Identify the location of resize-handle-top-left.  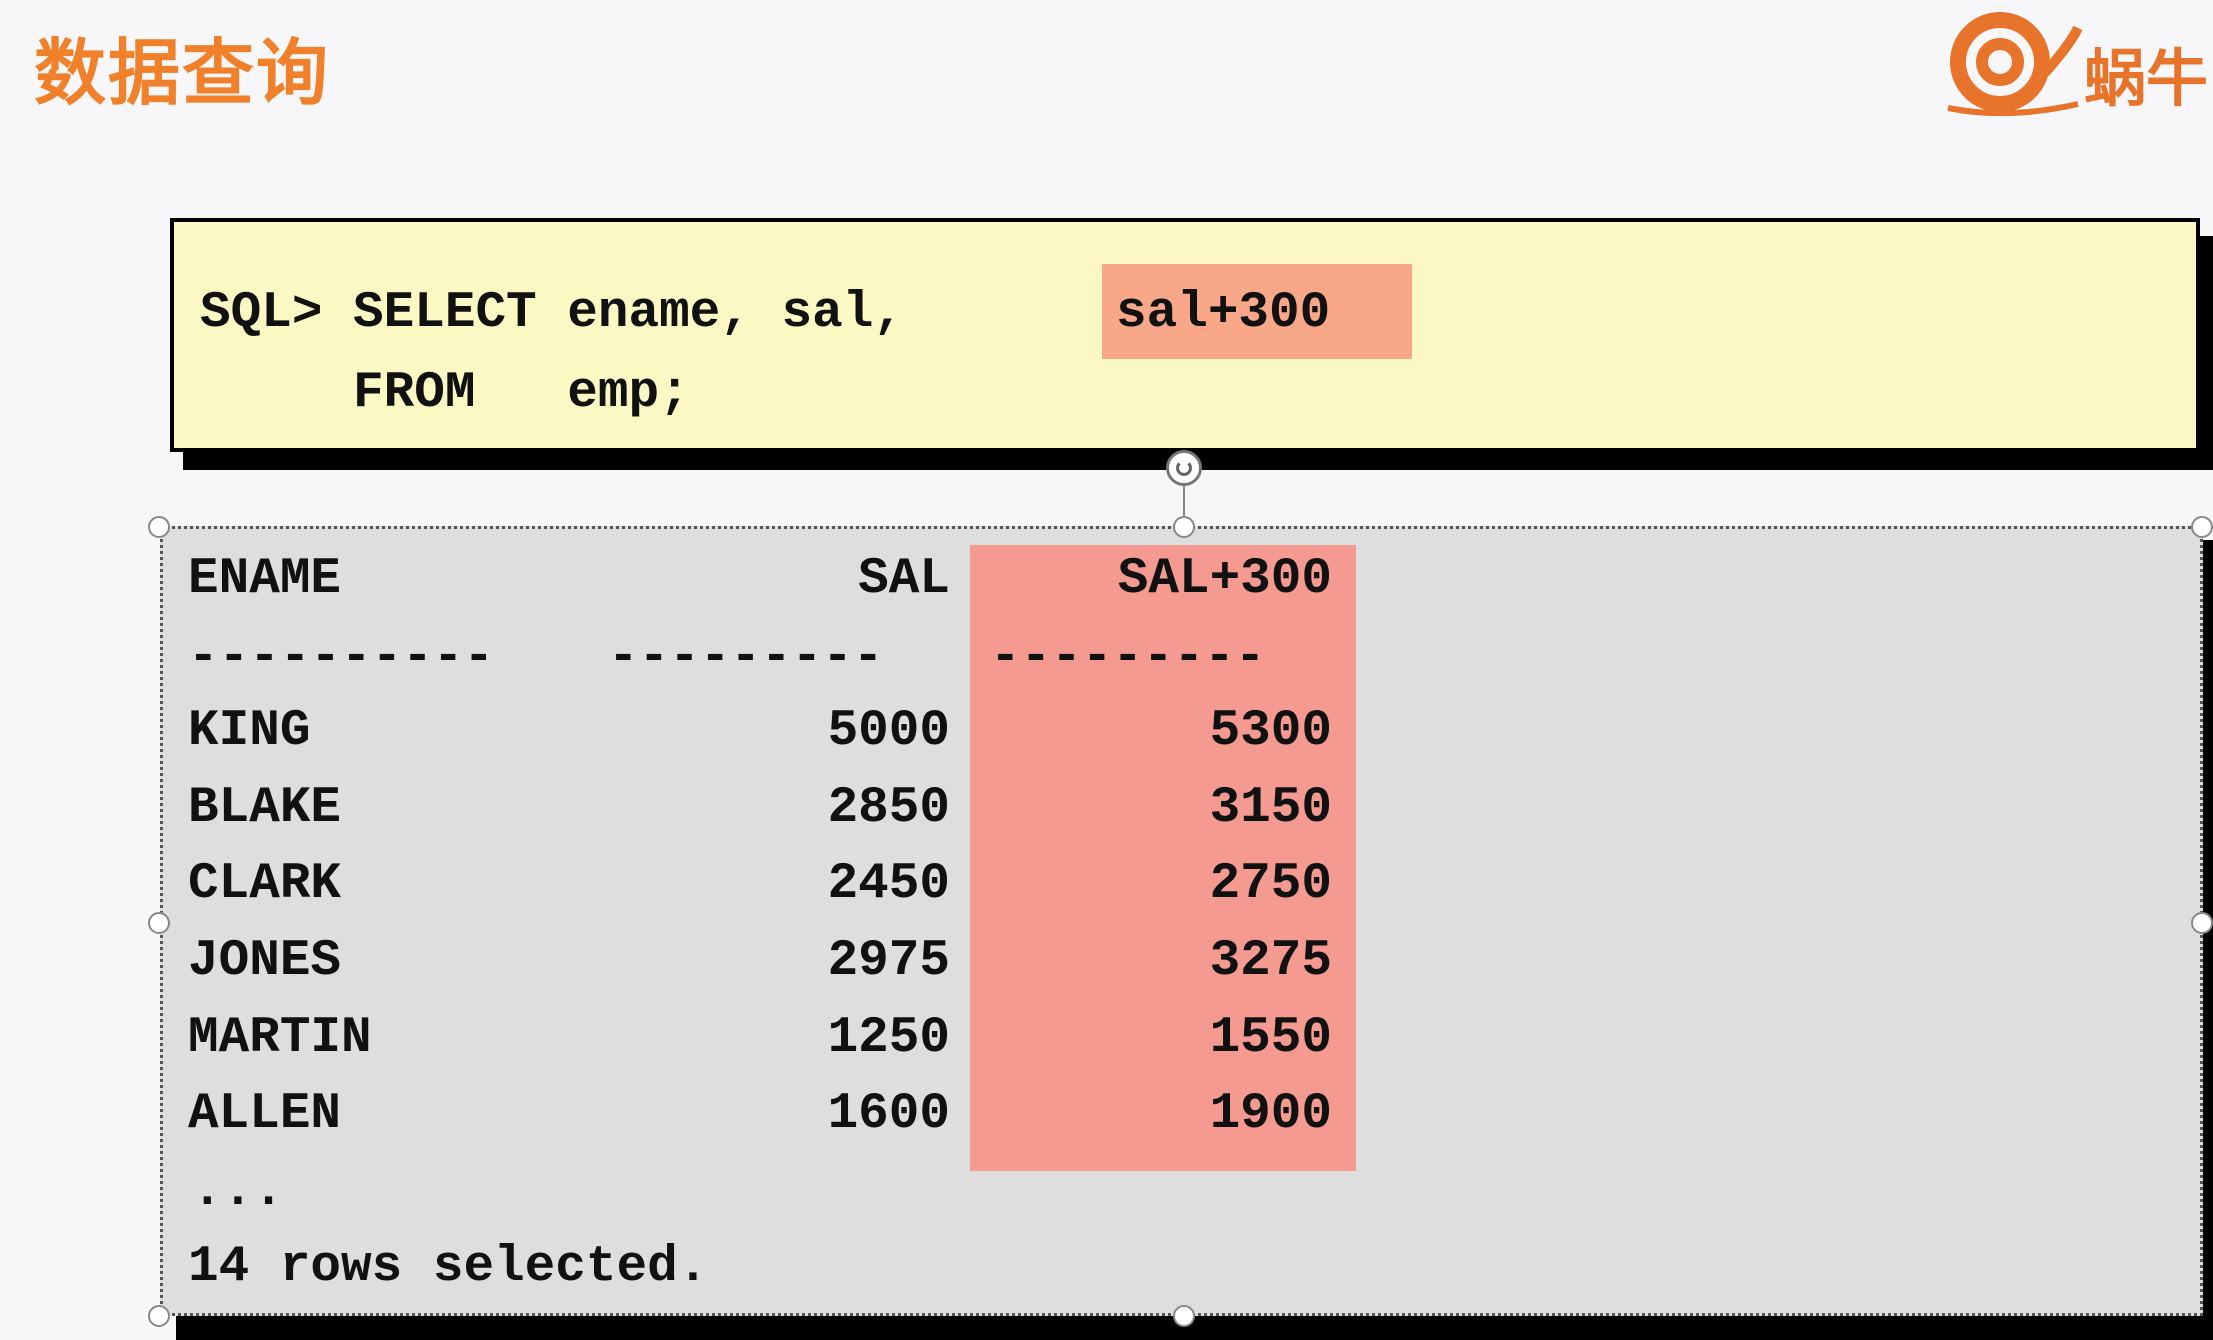
(159, 527).